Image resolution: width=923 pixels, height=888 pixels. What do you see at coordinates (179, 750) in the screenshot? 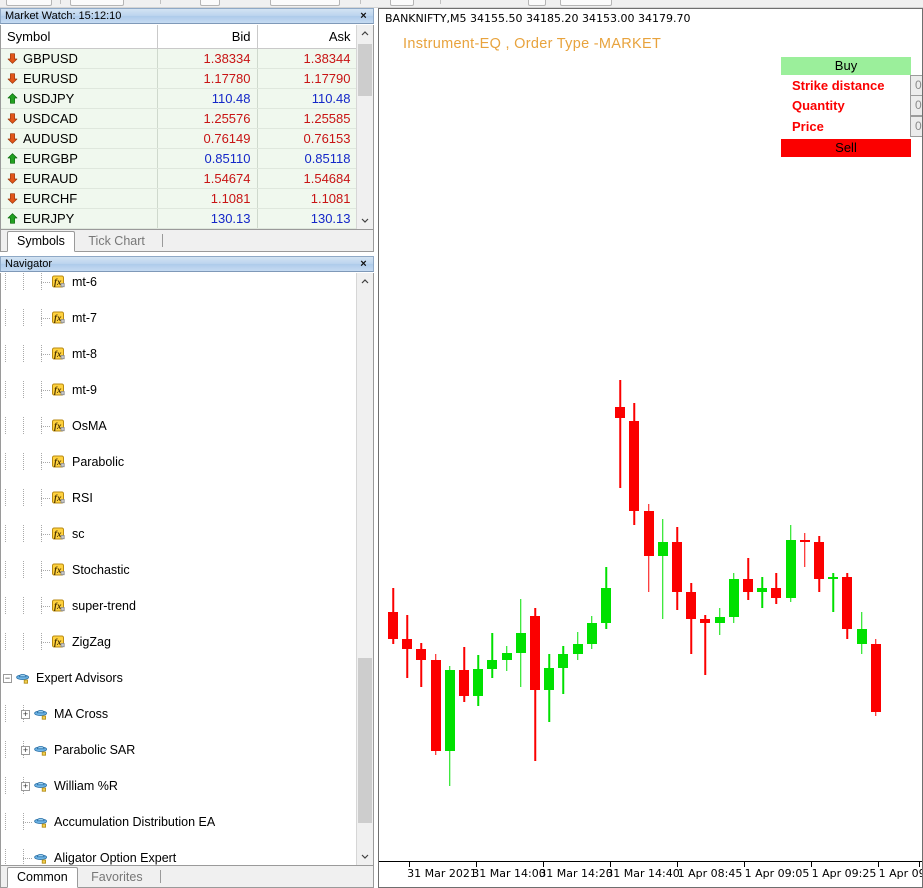
I see `tree-item: + Parabolic SAR` at bounding box center [179, 750].